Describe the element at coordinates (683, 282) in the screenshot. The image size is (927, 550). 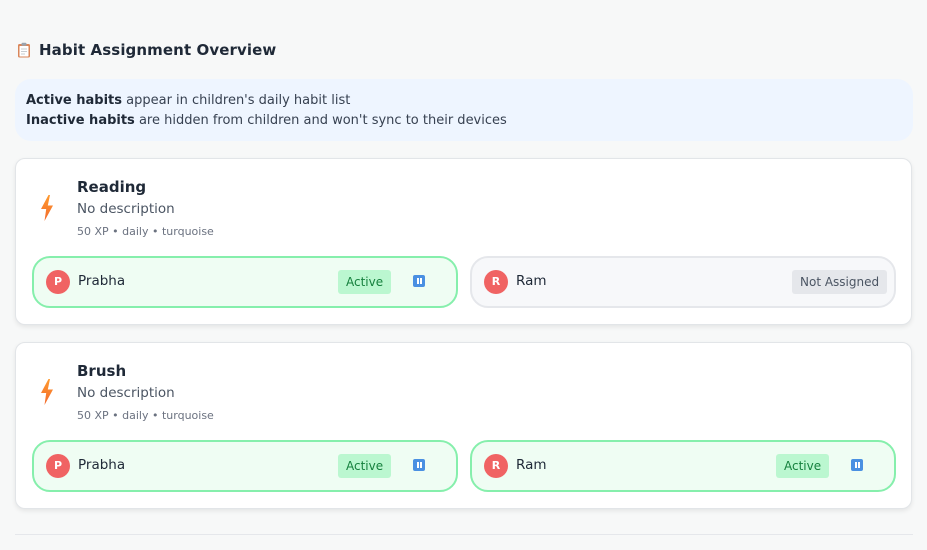
I see `assignment-ram: R Ram Not Assigned` at that location.